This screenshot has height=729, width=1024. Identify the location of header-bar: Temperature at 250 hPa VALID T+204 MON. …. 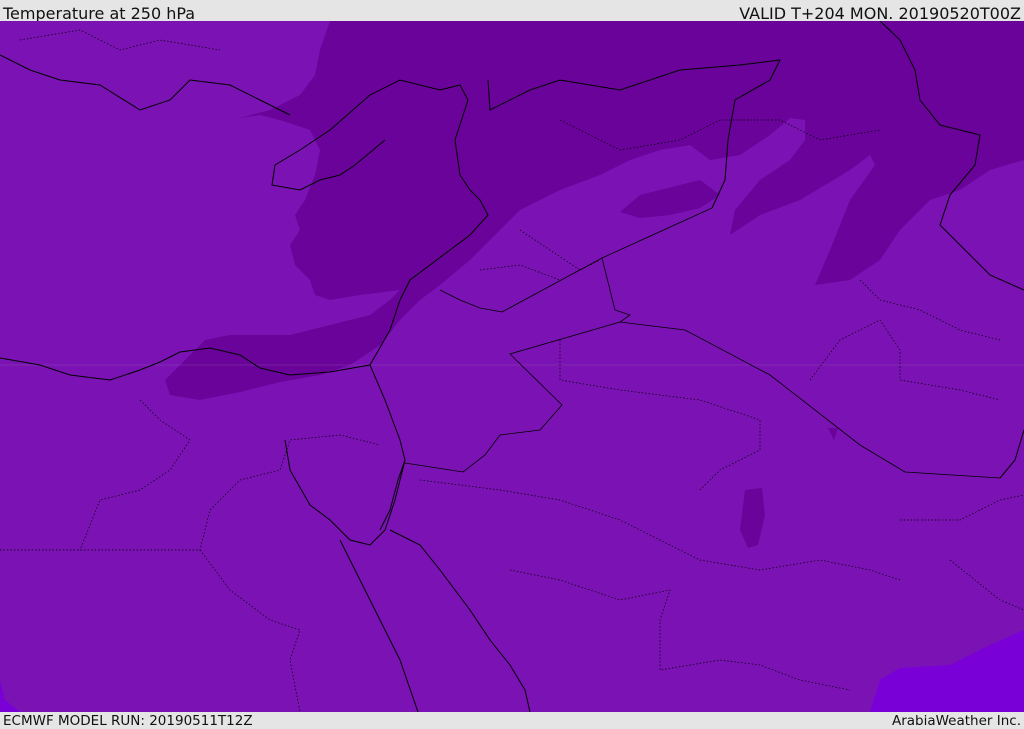
(512, 11).